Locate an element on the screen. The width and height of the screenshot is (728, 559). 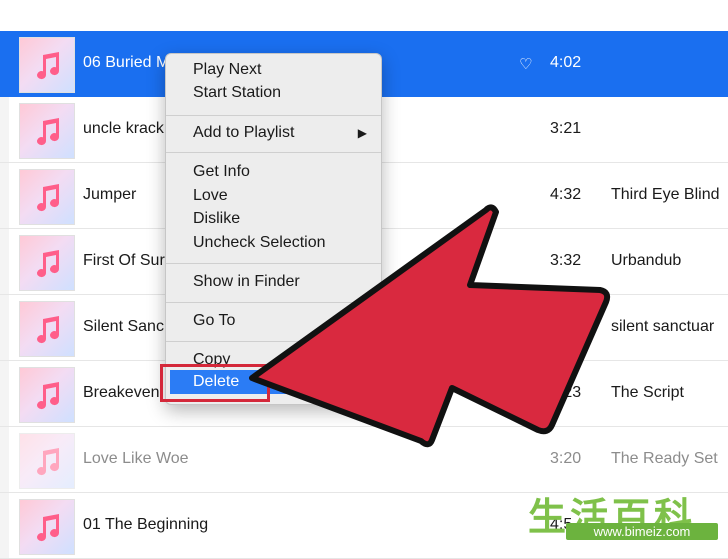
watermark-url: www.bimeiz.com is located at coordinates (642, 531).